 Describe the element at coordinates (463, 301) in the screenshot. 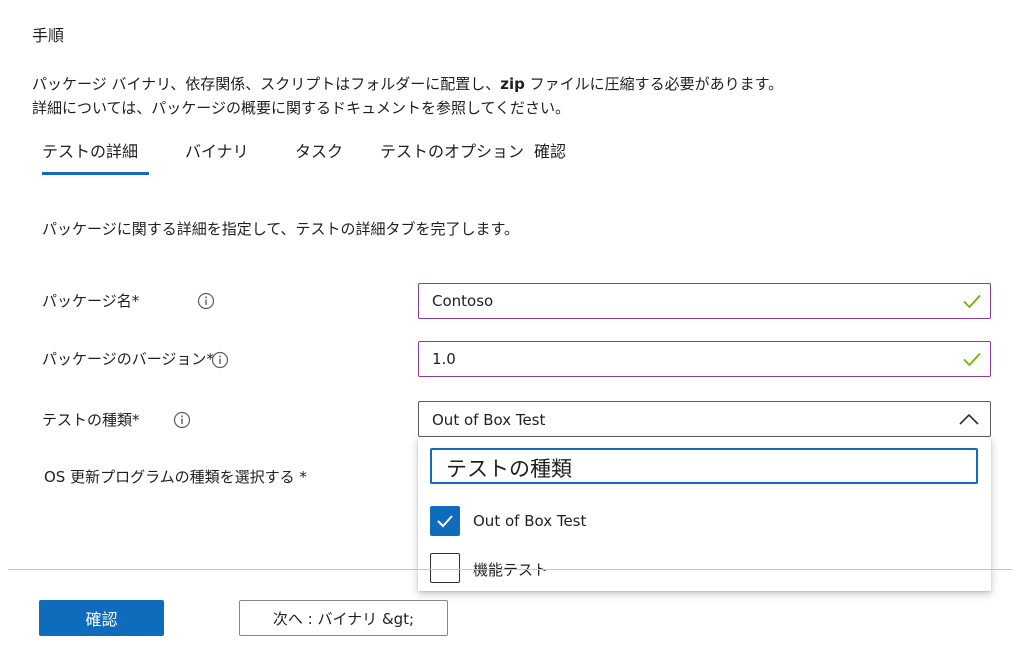

I see `package-name-value: Contoso` at that location.